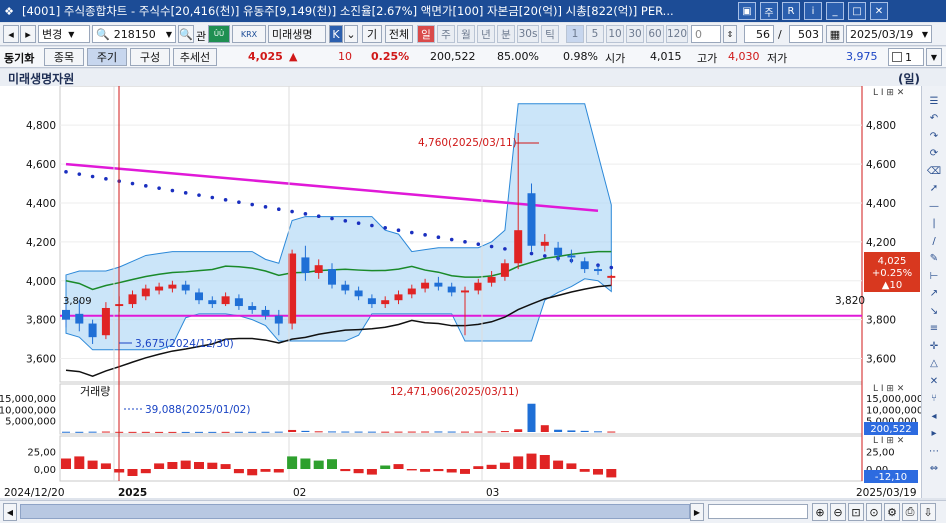  Describe the element at coordinates (355, 511) in the screenshot. I see `horizontal-scrollbar` at that location.